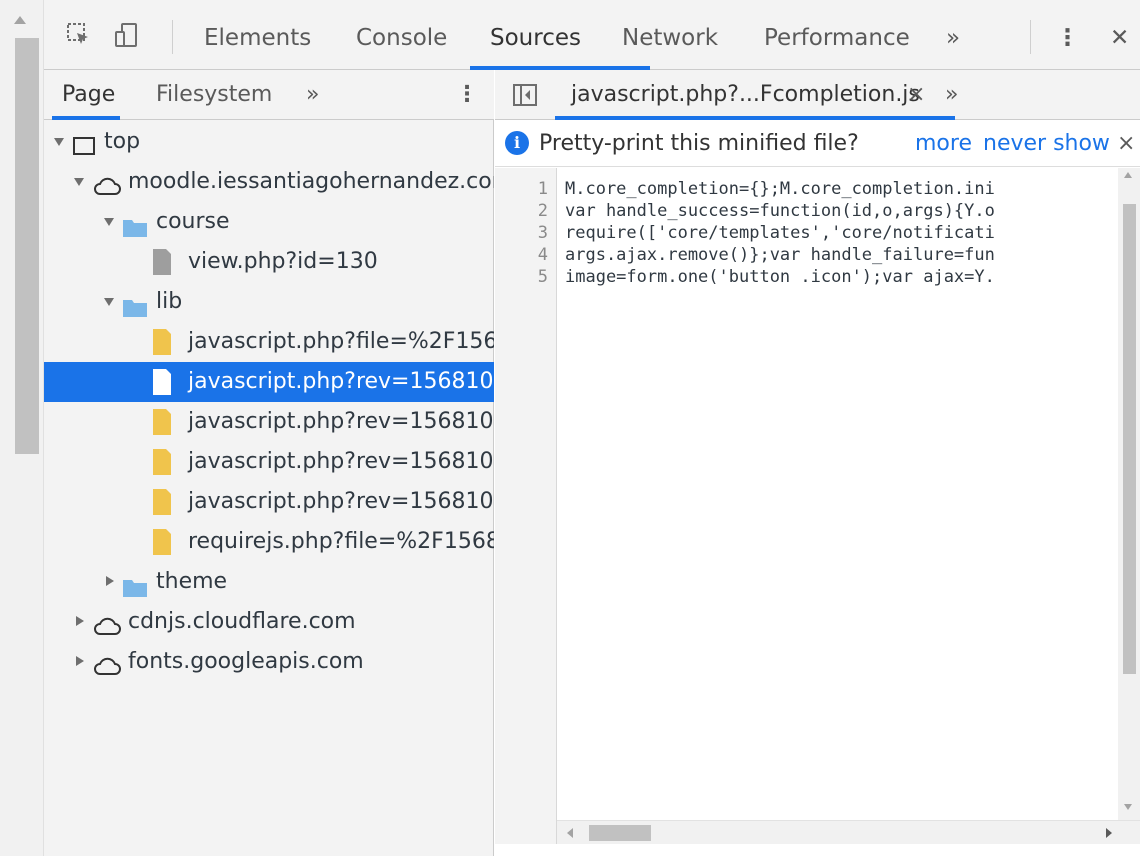  I want to click on tab-performance: Performance, so click(837, 35).